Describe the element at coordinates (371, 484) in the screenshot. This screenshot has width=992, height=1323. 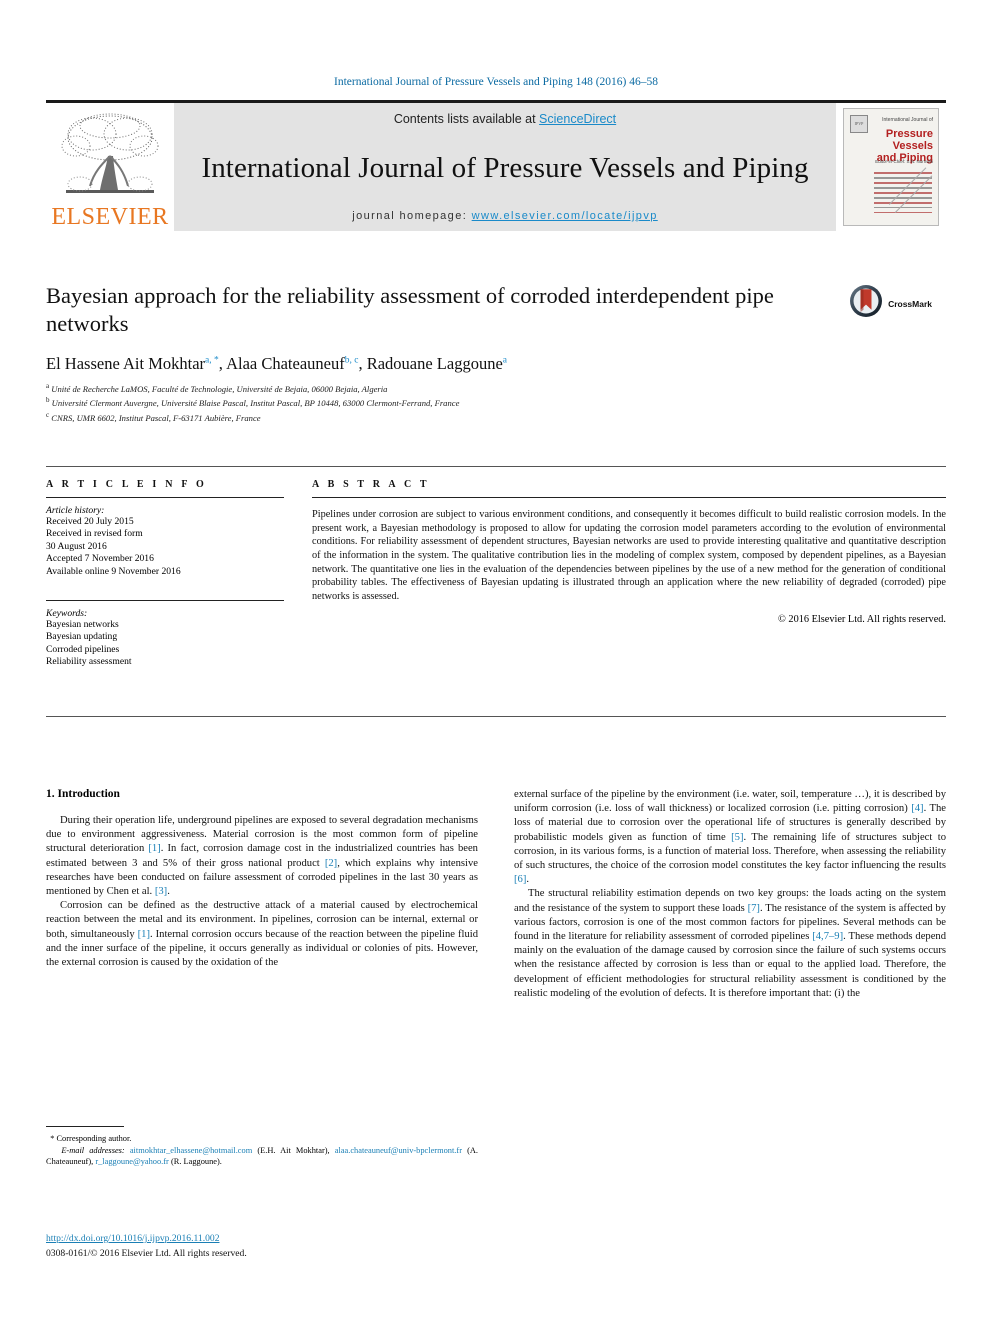
I see `abstract-heading: A B S T R A C T` at that location.